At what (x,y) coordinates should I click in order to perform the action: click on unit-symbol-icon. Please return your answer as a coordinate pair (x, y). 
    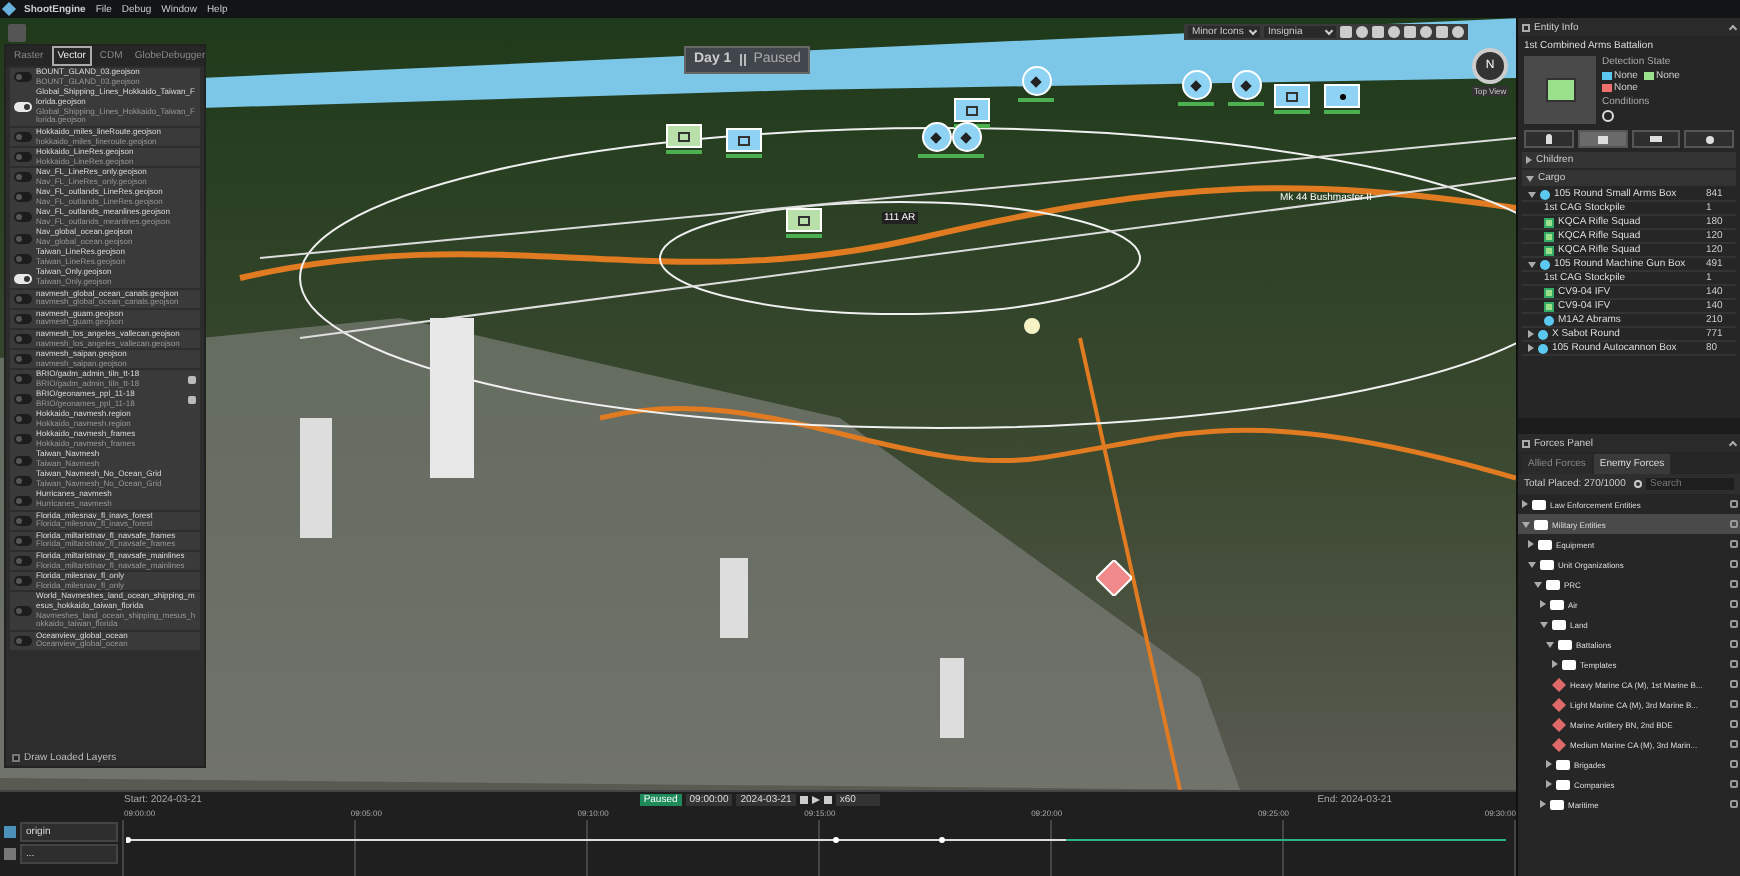
    Looking at the image, I should click on (1560, 90).